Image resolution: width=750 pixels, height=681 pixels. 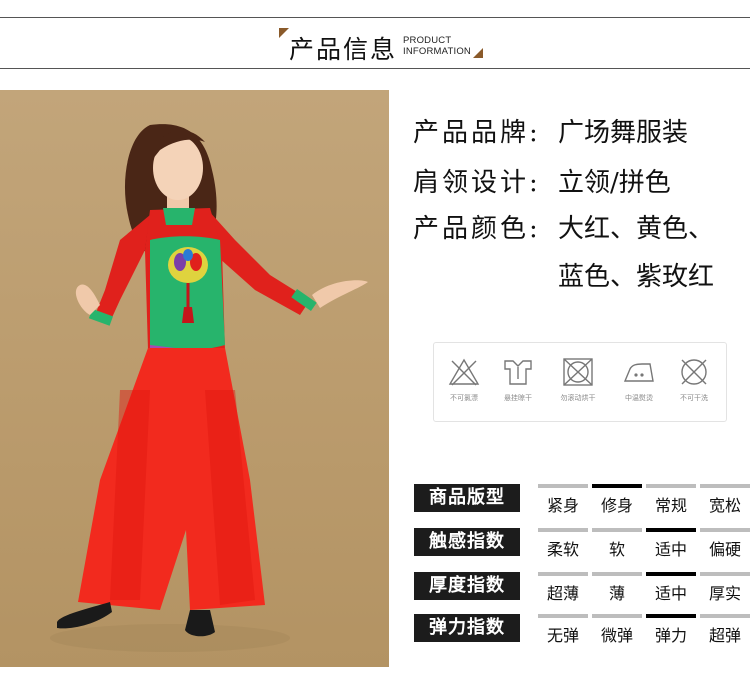 I want to click on care-label-no-bleach: 不可氯漂, so click(x=464, y=398).